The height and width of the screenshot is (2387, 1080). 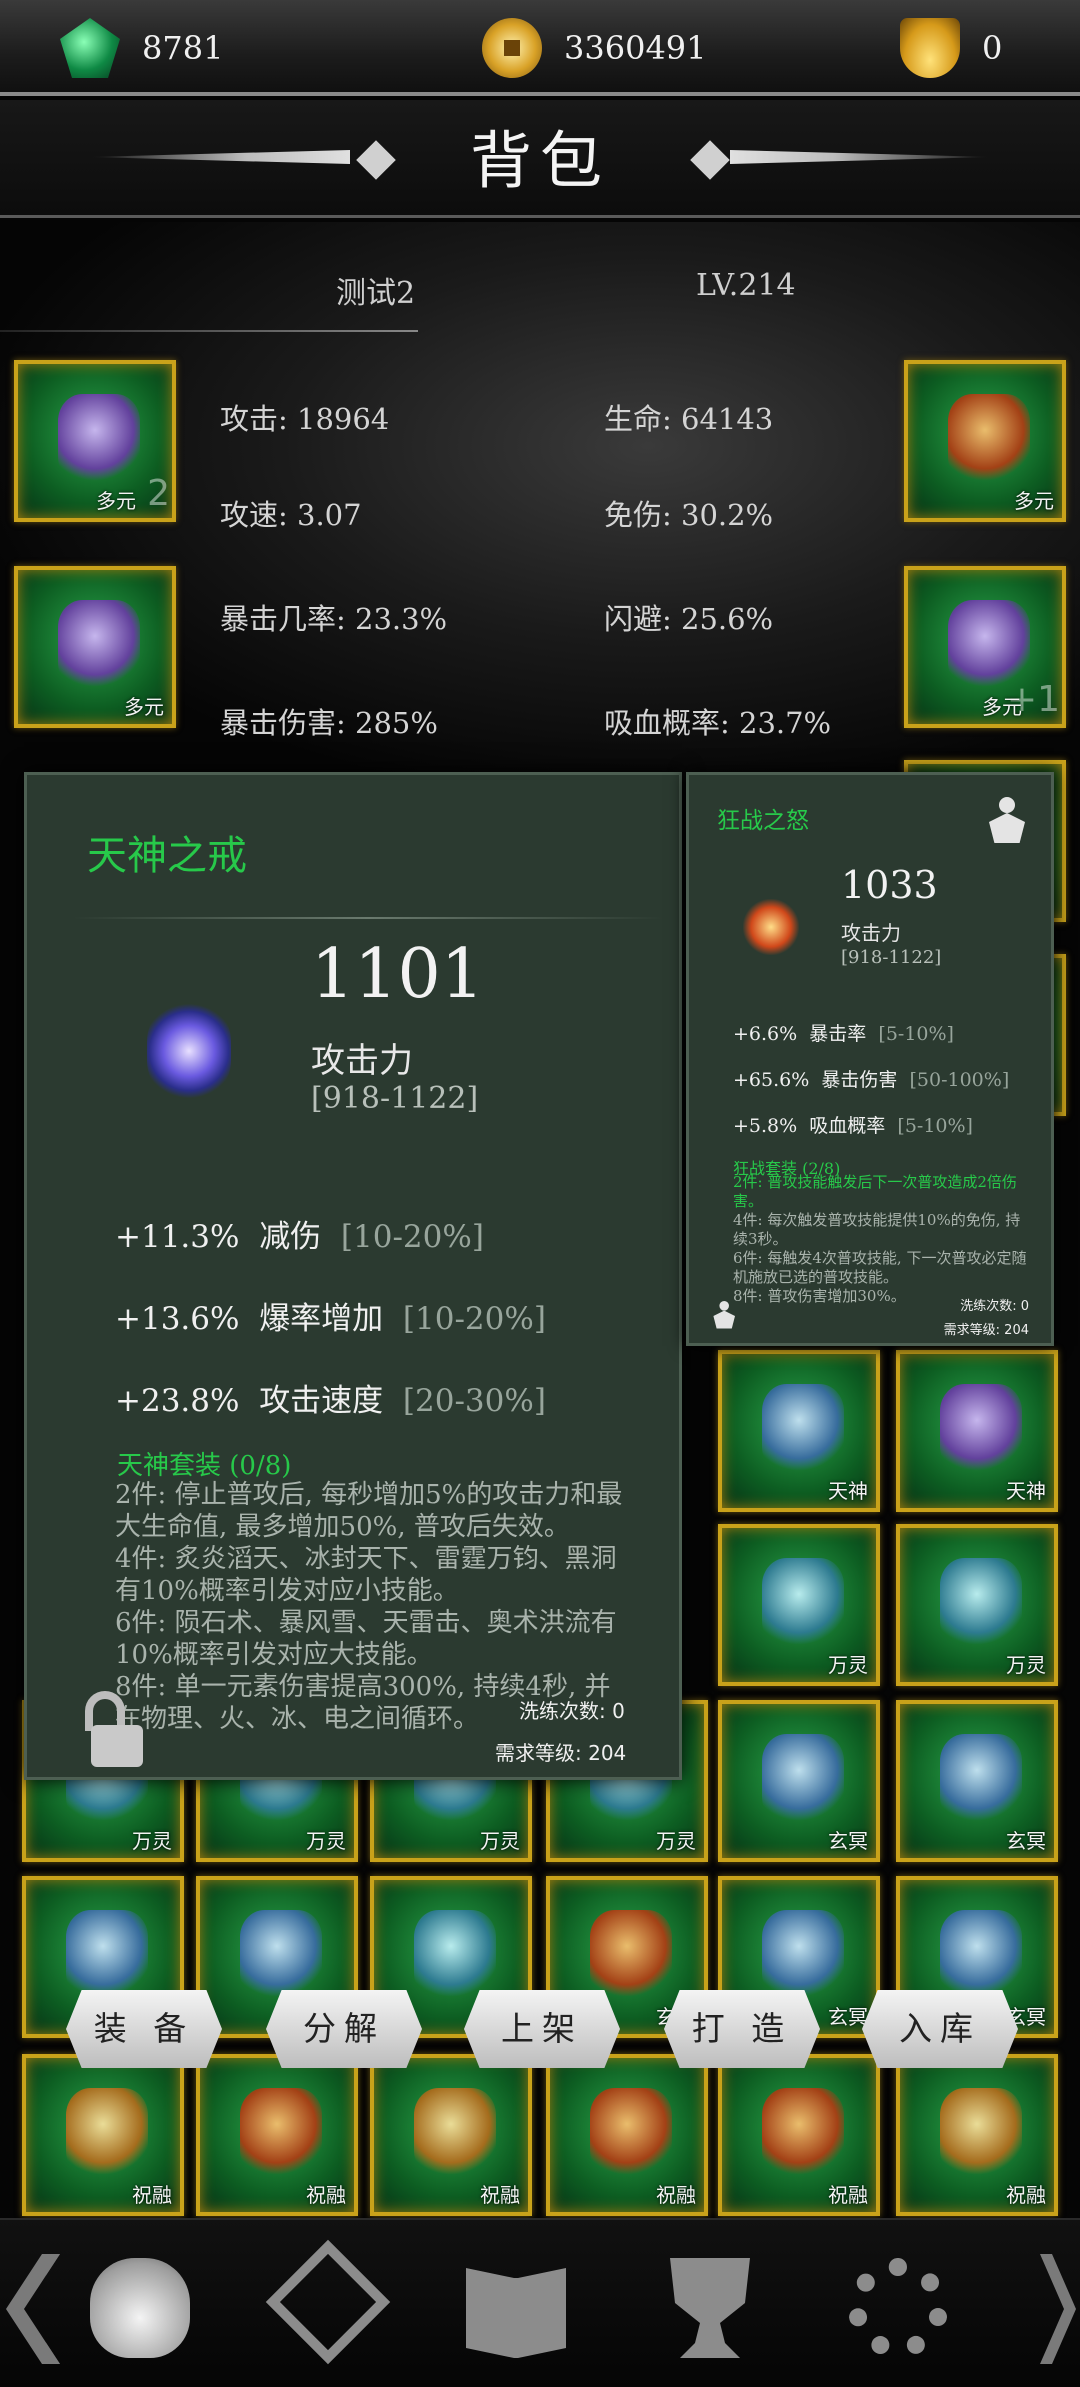 I want to click on affix-range: [20-30%], so click(x=474, y=1401).